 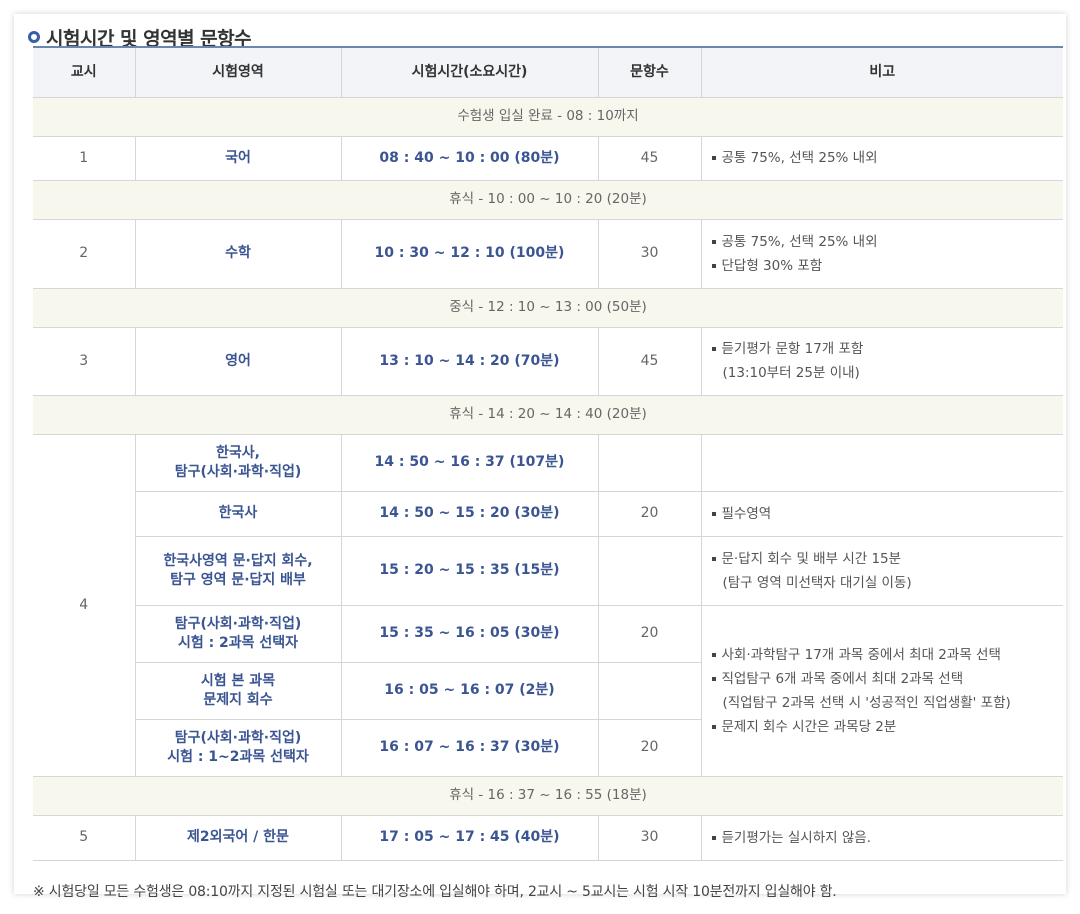 I want to click on table-row: 한국사 14 : 50 ~ 15 : 20 (30분) 20 필수영역, so click(x=548, y=513).